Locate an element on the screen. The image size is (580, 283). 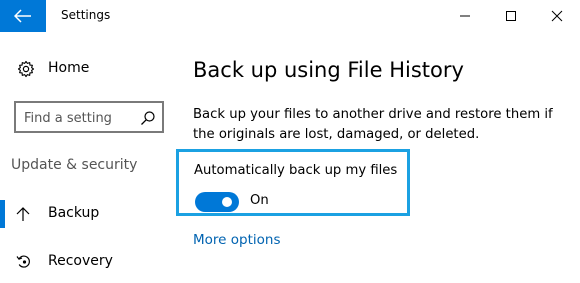
sidebar-item-home: Home is located at coordinates (88, 69).